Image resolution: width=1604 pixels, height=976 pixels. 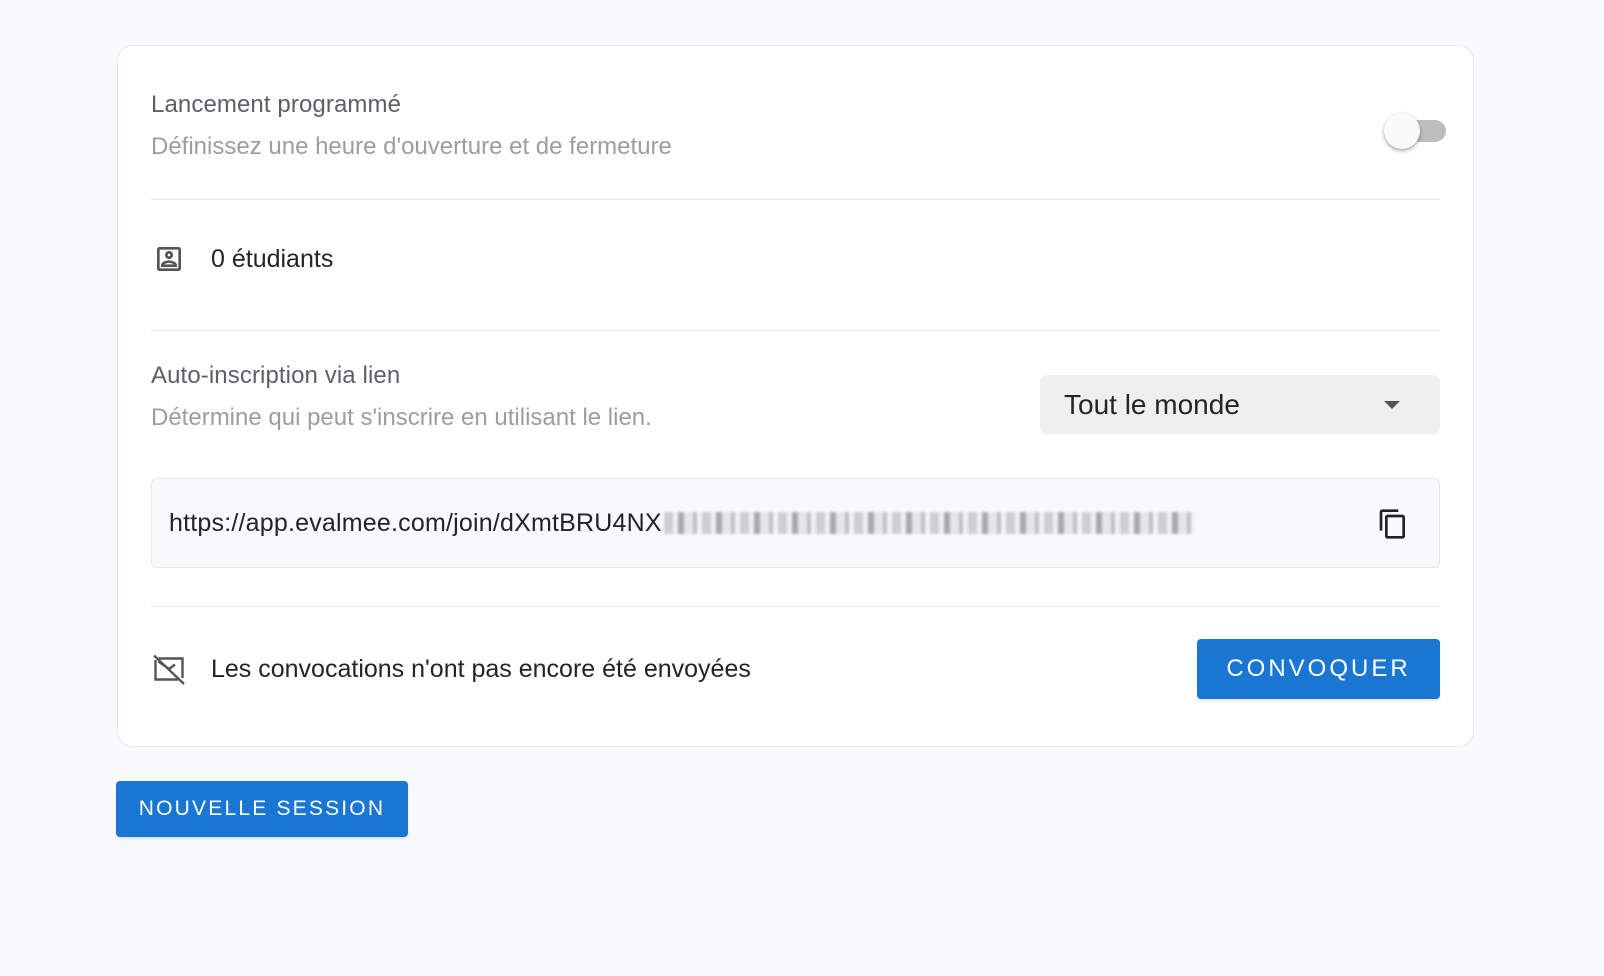 What do you see at coordinates (169, 259) in the screenshot?
I see `account-box-icon` at bounding box center [169, 259].